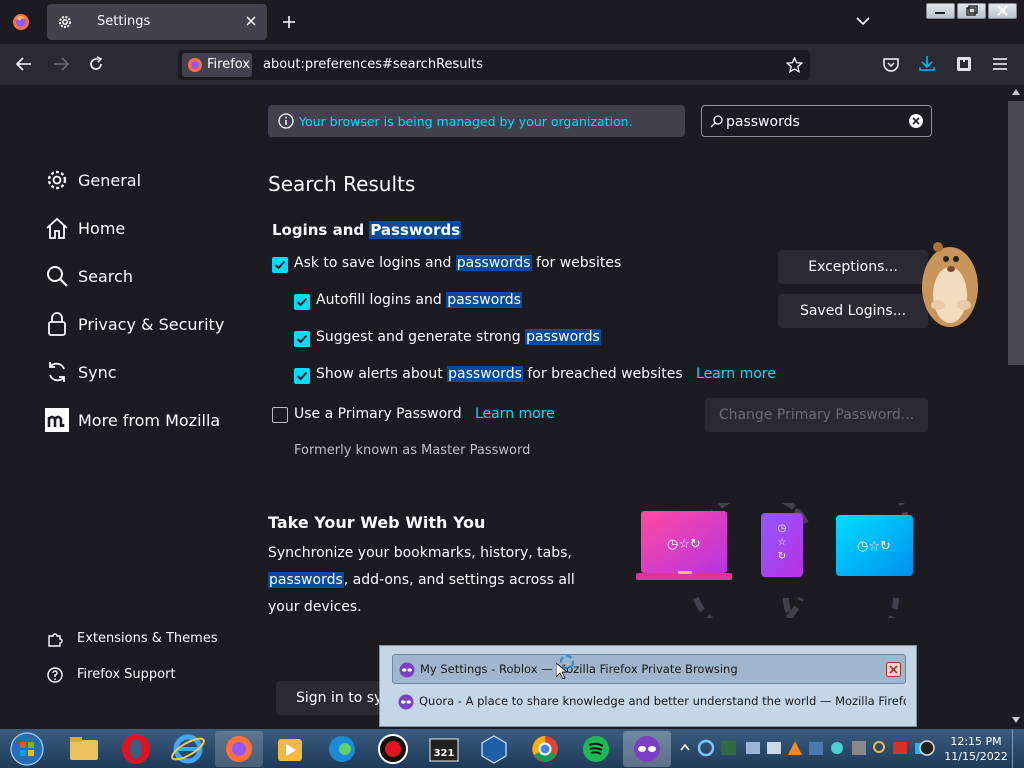 This screenshot has width=1024, height=768. I want to click on formerly-known-note: Formerly known as Master Password, so click(412, 450).